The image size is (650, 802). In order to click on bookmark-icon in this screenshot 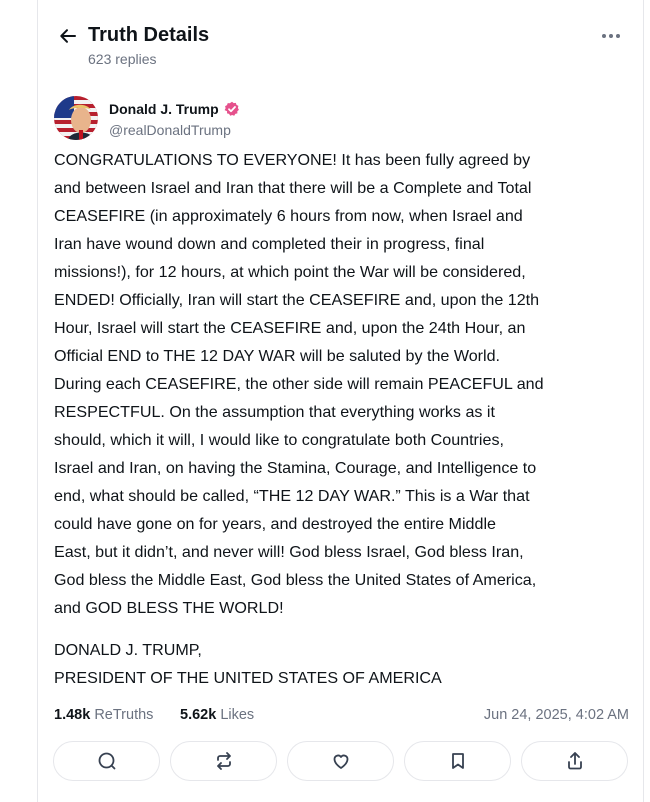, I will do `click(457, 761)`.